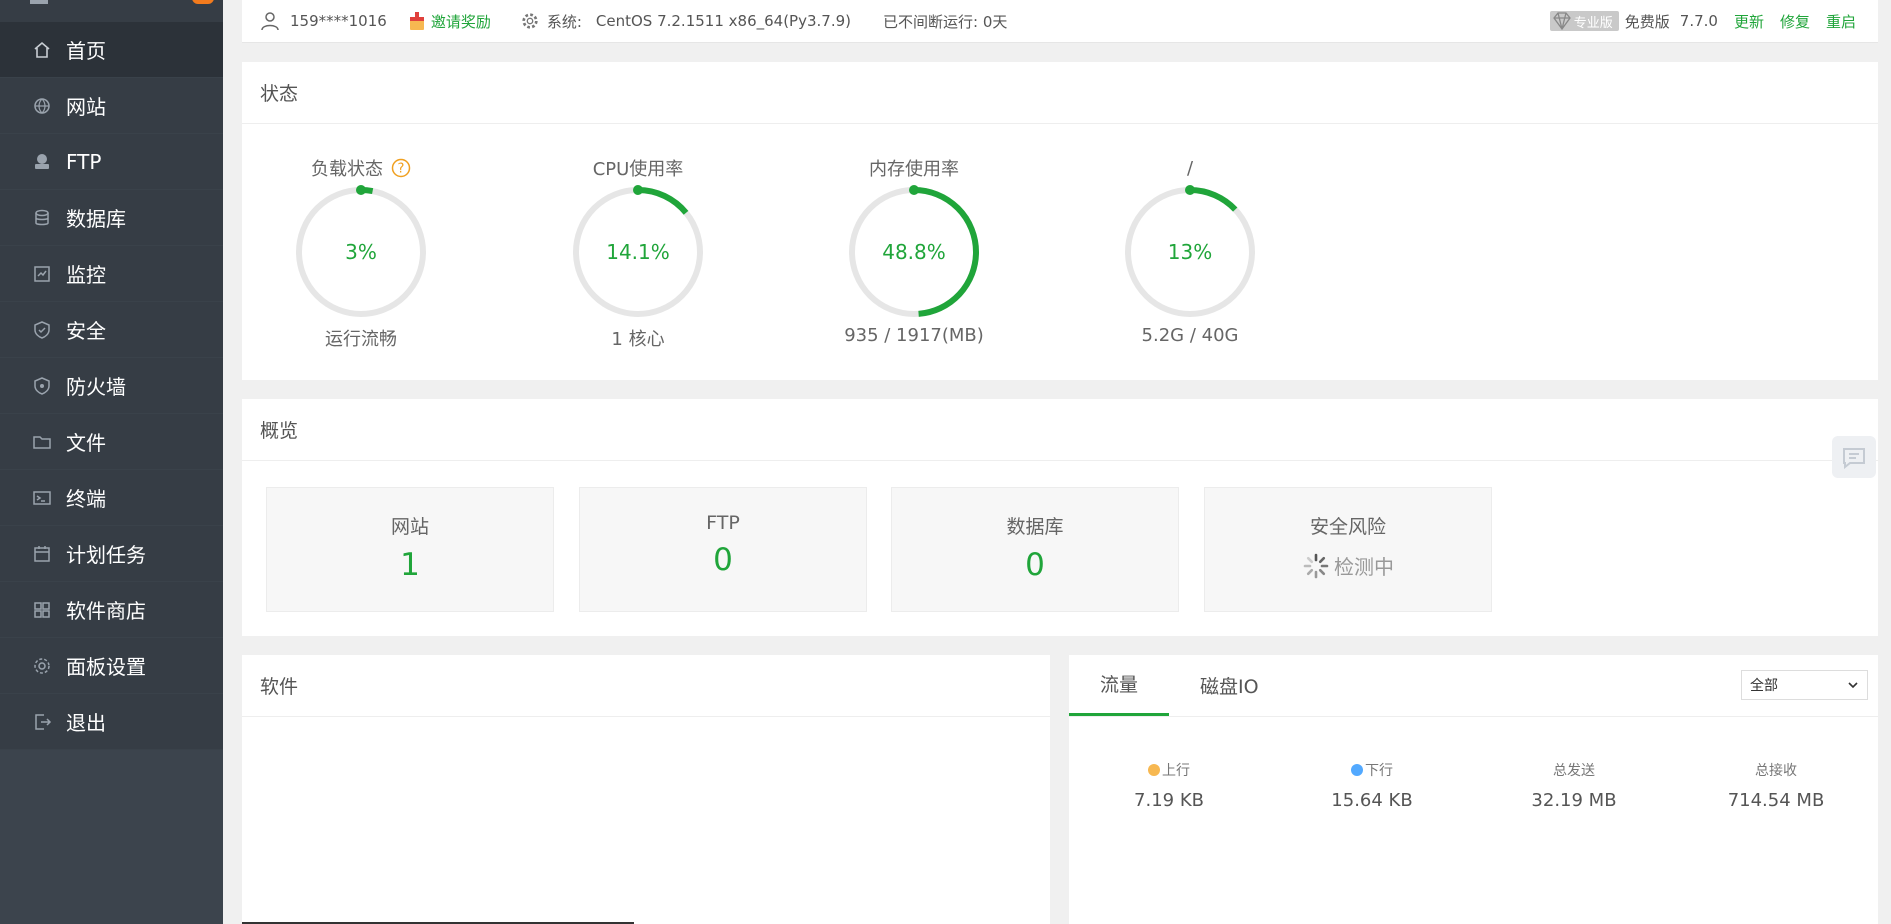 This screenshot has height=924, width=1891. Describe the element at coordinates (416, 21) in the screenshot. I see `gift-icon` at that location.